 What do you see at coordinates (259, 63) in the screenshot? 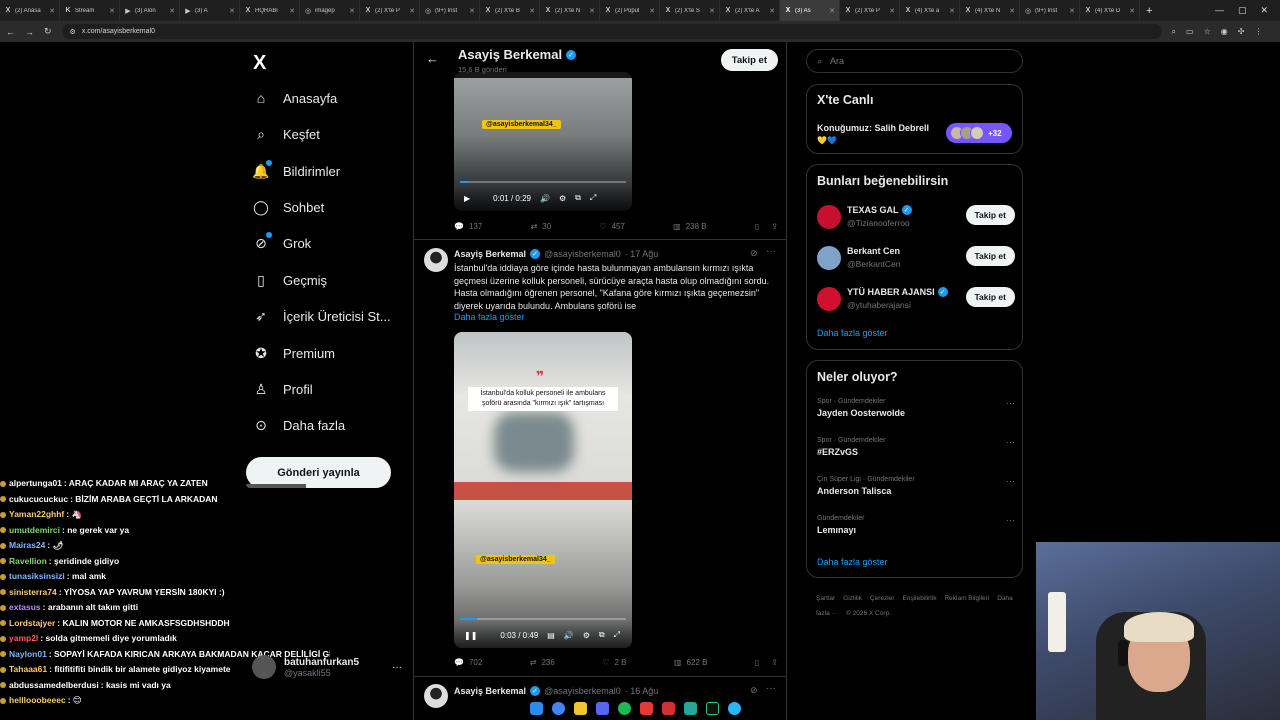
I see `x-logo-icon: X` at bounding box center [259, 63].